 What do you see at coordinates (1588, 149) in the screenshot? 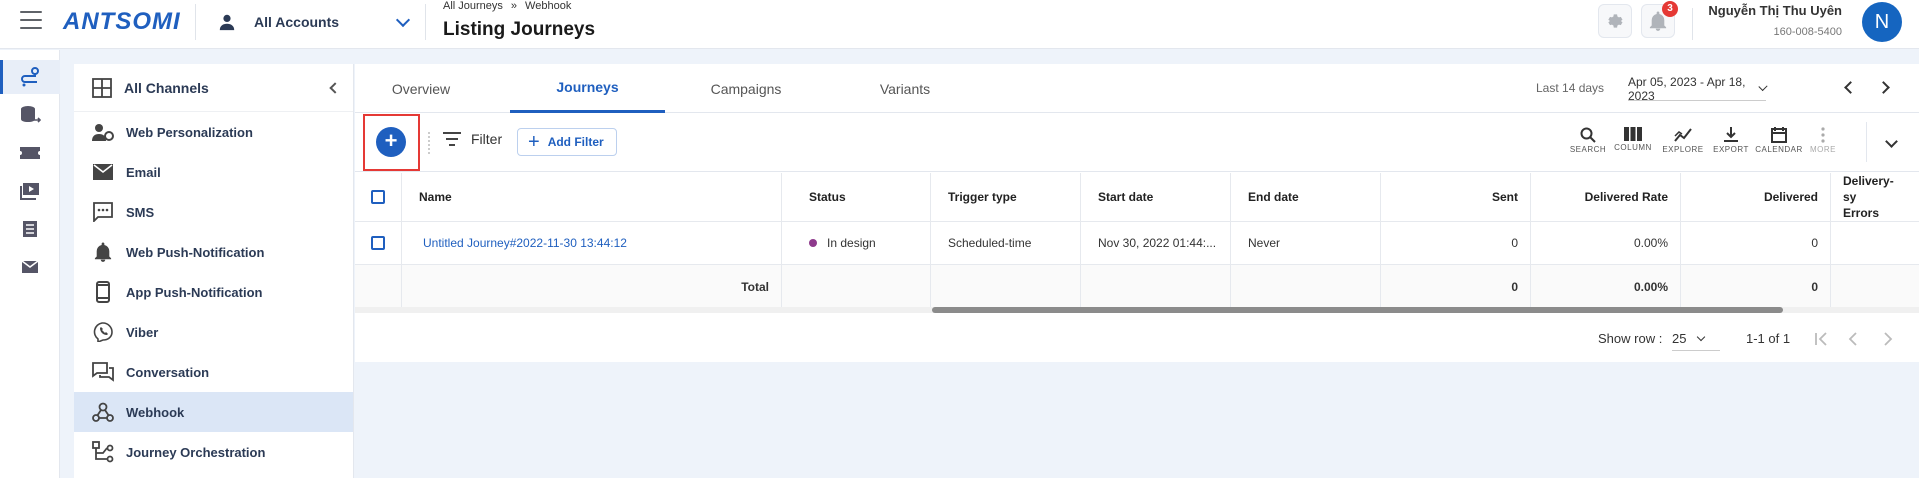
I see `tool-label: SEARCH` at bounding box center [1588, 149].